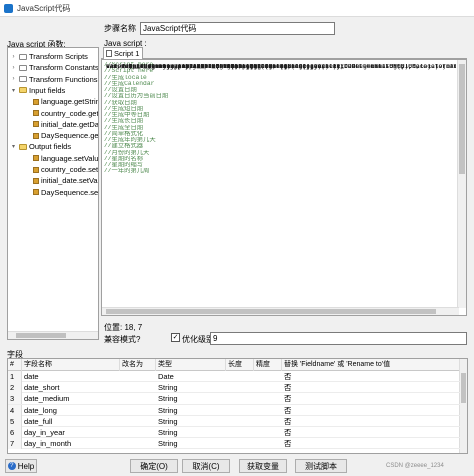 This screenshot has height=476, width=474. What do you see at coordinates (37, 90) in the screenshot?
I see `tree-item: ▾ Input fields` at bounding box center [37, 90].